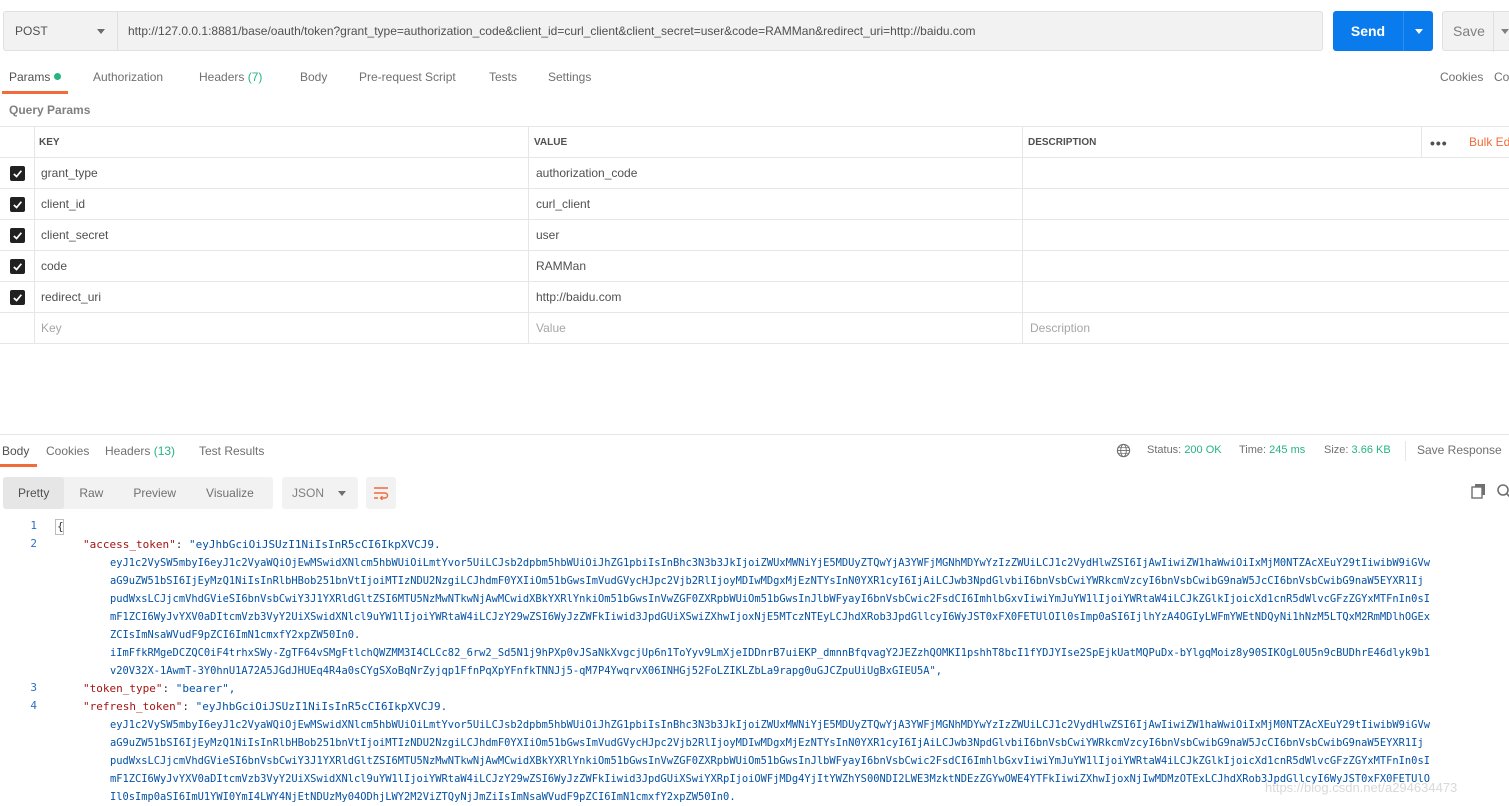  Describe the element at coordinates (230, 493) in the screenshot. I see `view-visualize: Visualize` at that location.